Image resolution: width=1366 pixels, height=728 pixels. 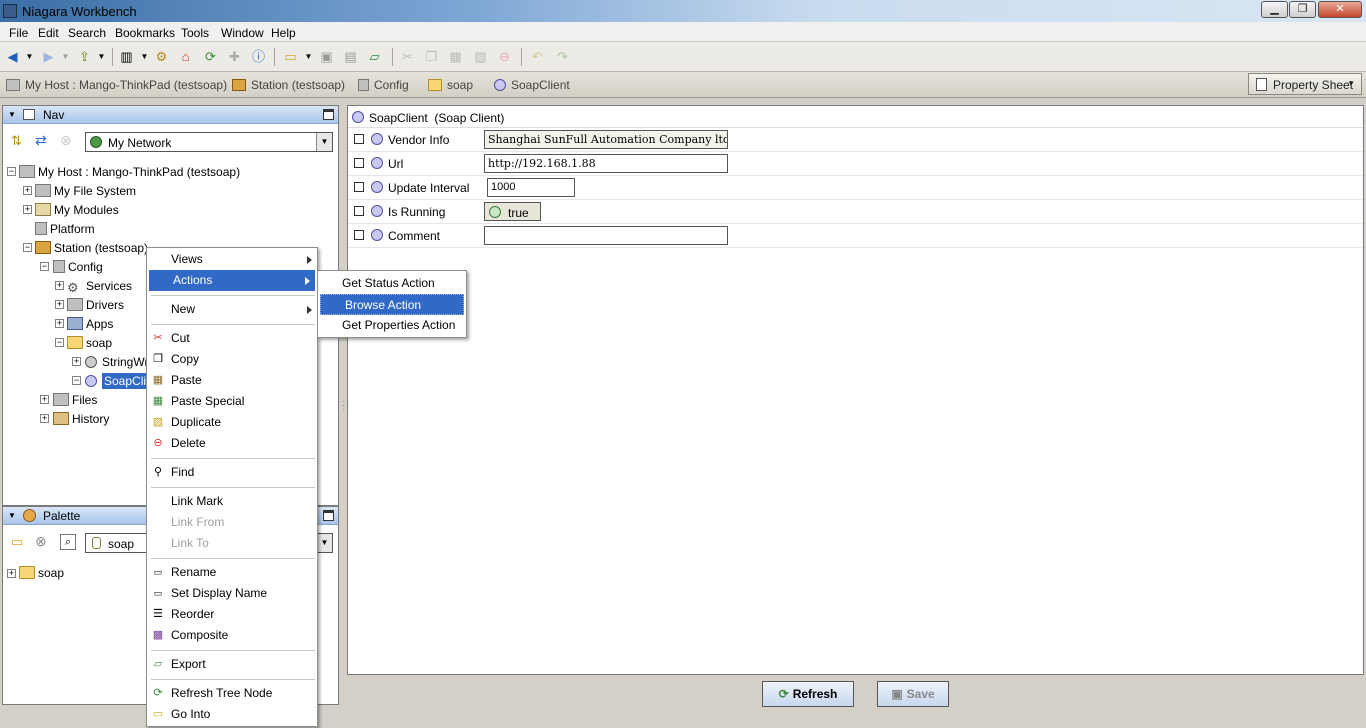 I want to click on open-folder-dropdown-icon: ▼, so click(x=308, y=57).